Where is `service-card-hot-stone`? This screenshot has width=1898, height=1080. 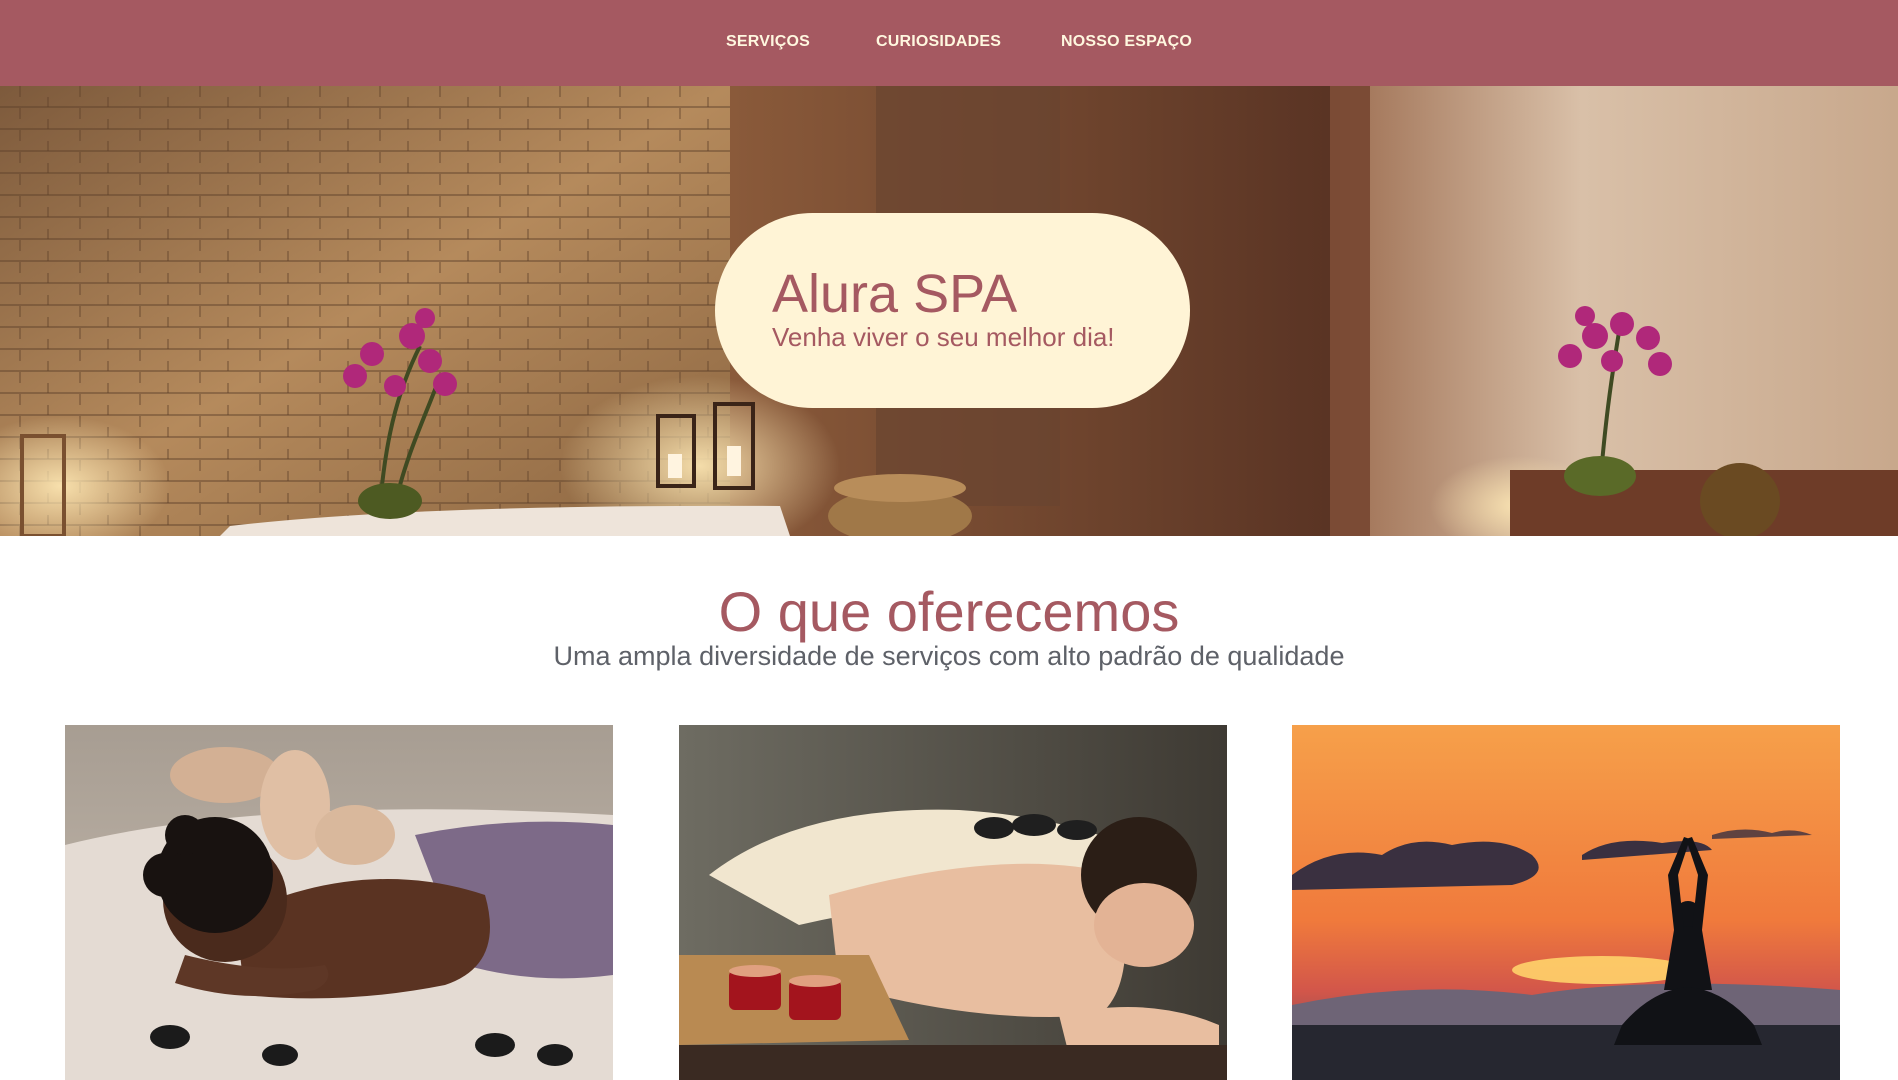 service-card-hot-stone is located at coordinates (953, 902).